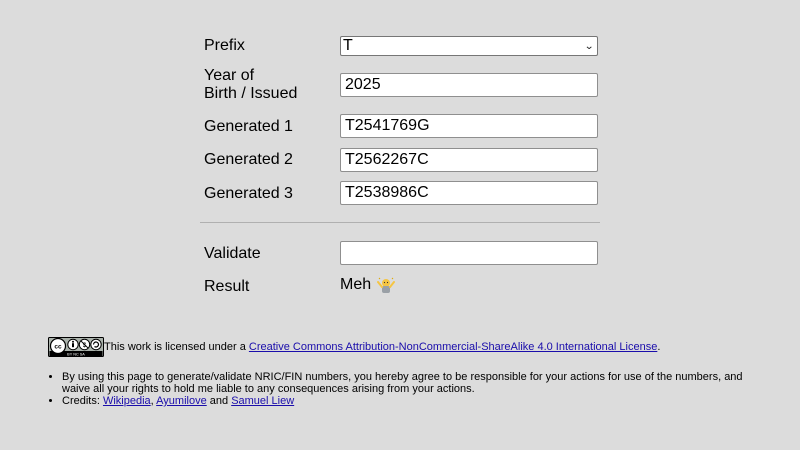 This screenshot has height=450, width=800. What do you see at coordinates (176, 347) in the screenshot?
I see `license-prefix: This work is licensed under a` at bounding box center [176, 347].